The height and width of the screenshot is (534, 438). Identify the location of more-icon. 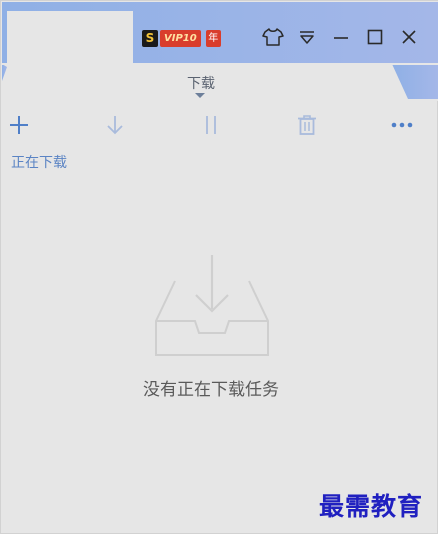
(402, 125).